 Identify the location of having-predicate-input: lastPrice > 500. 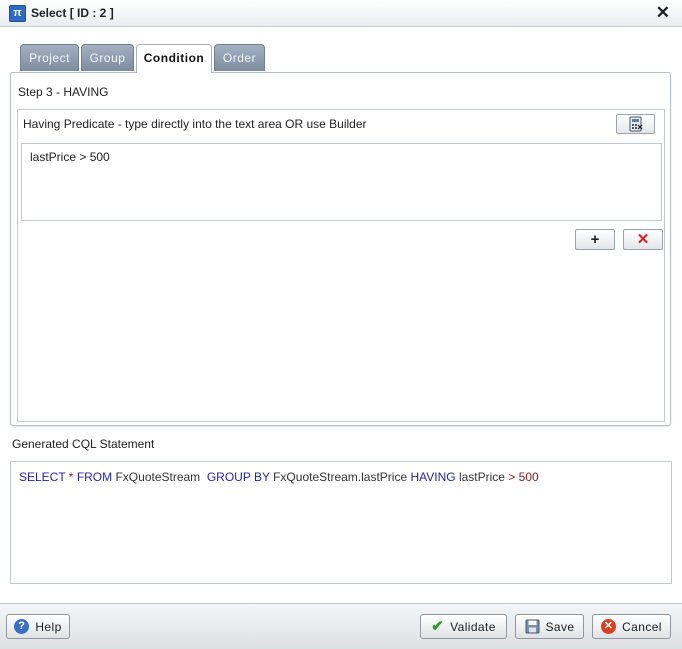
(341, 182).